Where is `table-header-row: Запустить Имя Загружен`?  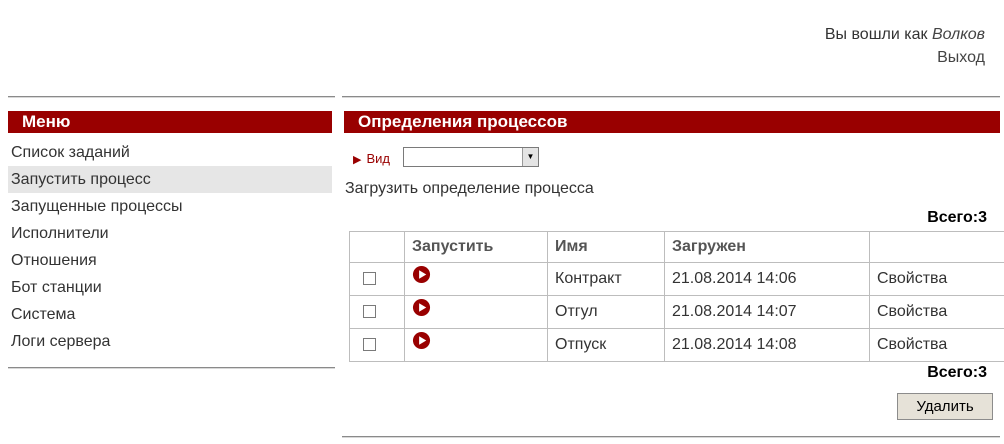 table-header-row: Запустить Имя Загружен is located at coordinates (676, 247).